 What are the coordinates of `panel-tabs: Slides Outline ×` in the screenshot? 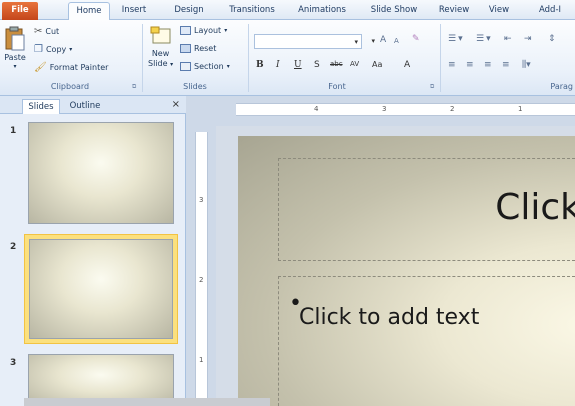 It's located at (93, 105).